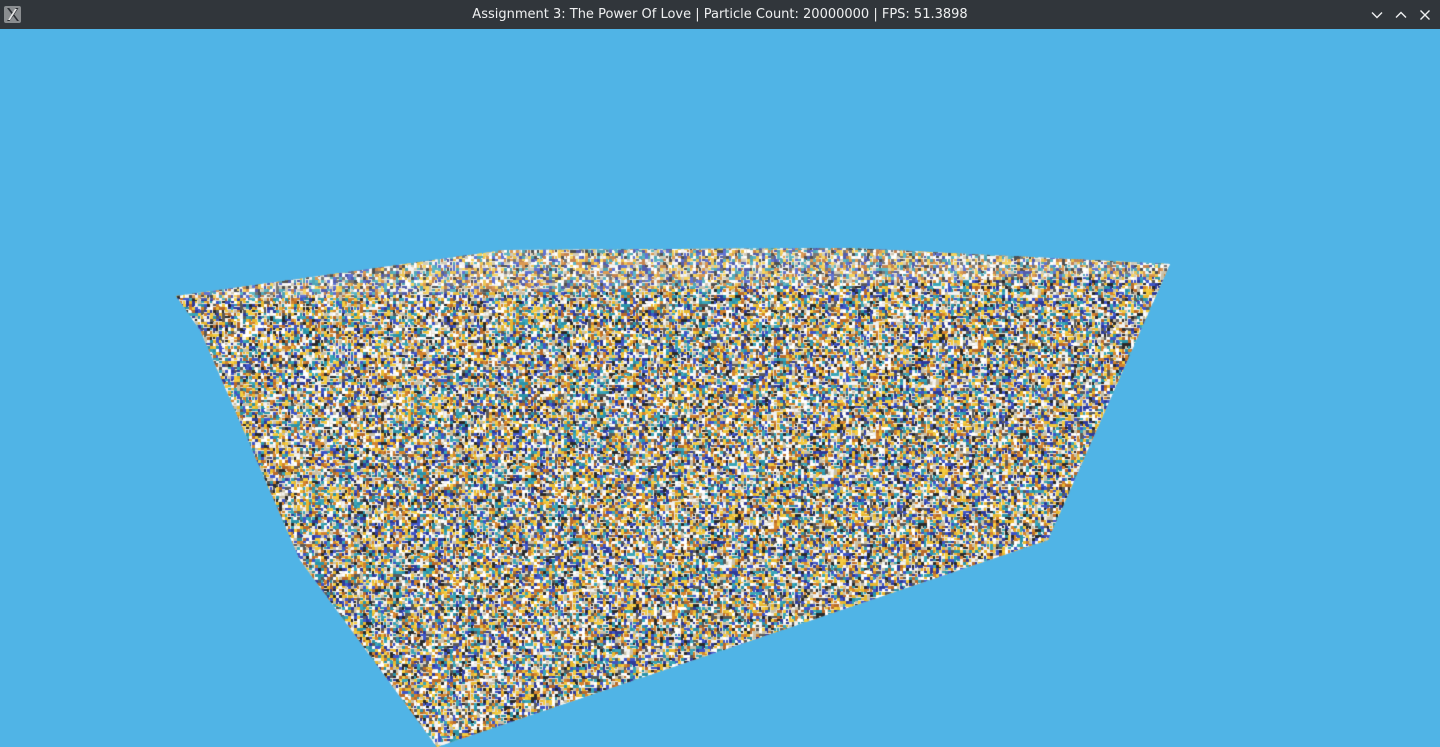 The width and height of the screenshot is (1440, 747). I want to click on window-controls, so click(1401, 14).